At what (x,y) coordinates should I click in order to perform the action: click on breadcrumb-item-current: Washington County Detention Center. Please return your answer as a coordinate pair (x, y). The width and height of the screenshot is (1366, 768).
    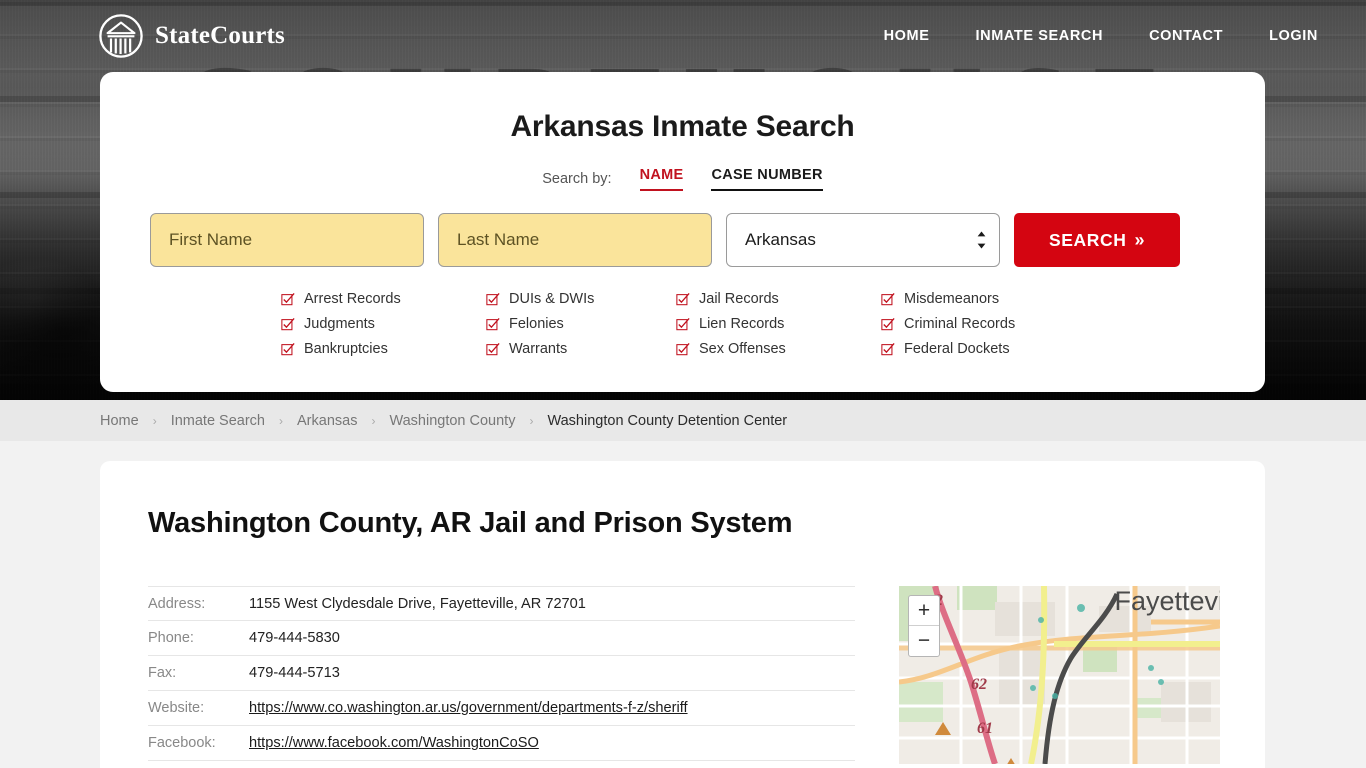
    Looking at the image, I should click on (667, 420).